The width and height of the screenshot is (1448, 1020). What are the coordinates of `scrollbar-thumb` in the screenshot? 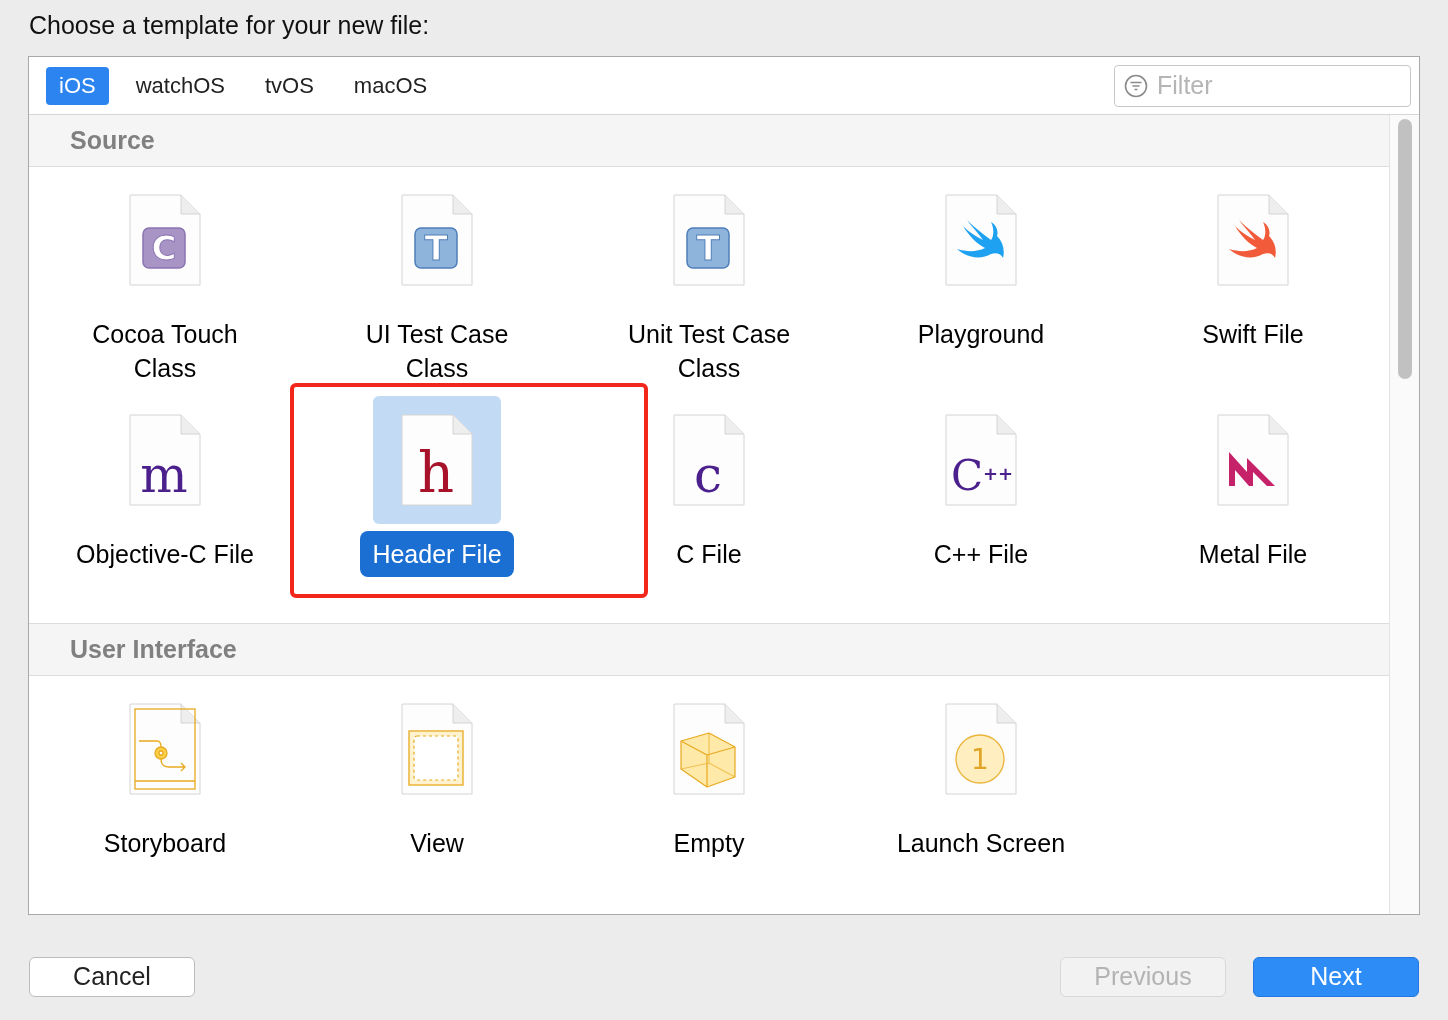 It's located at (1404, 249).